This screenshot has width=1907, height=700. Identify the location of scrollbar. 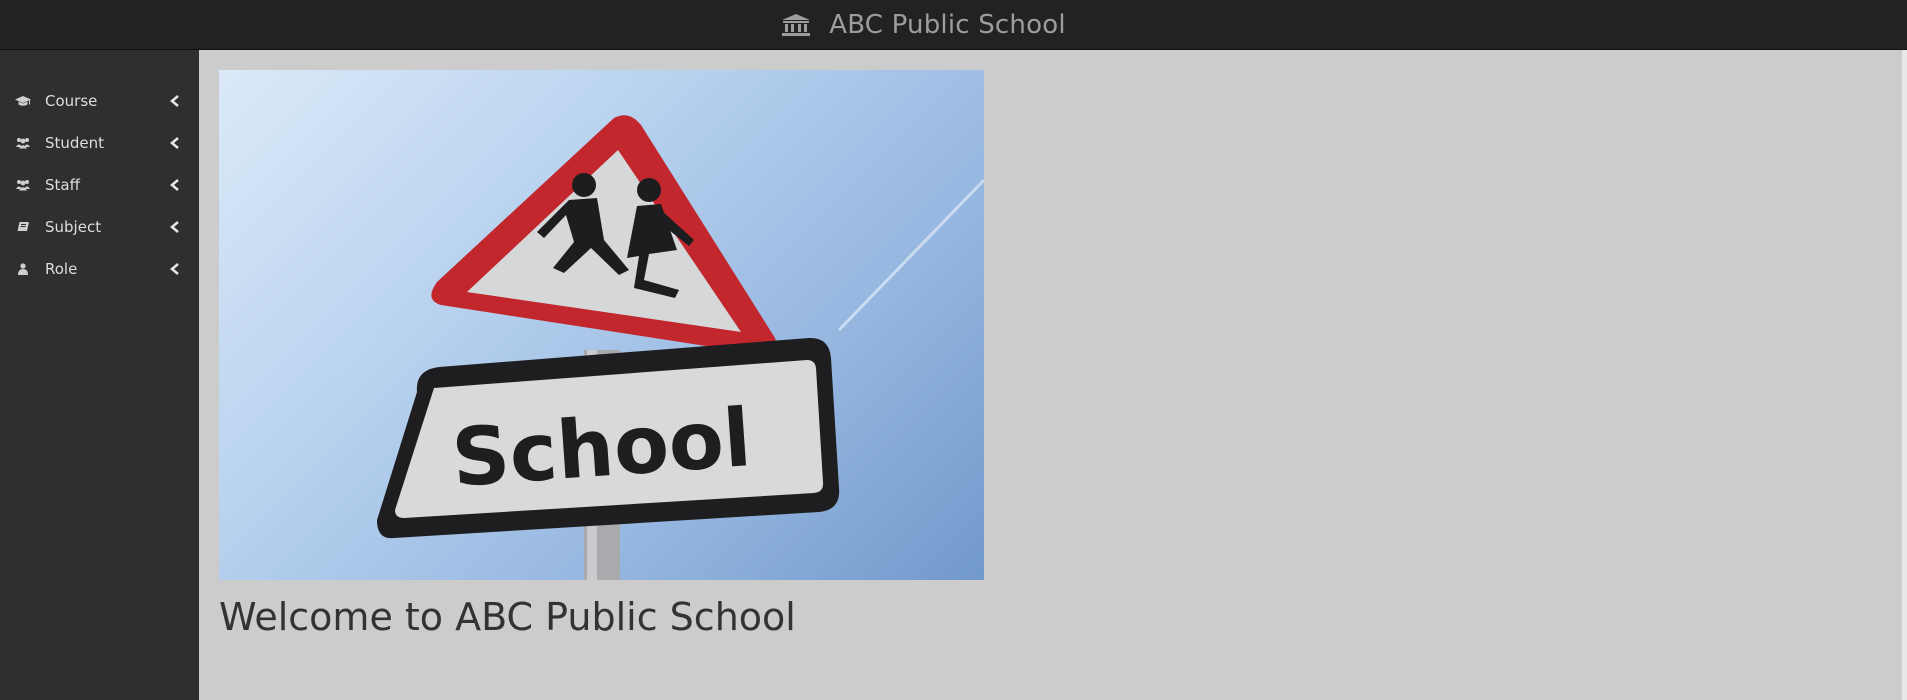
(1904, 375).